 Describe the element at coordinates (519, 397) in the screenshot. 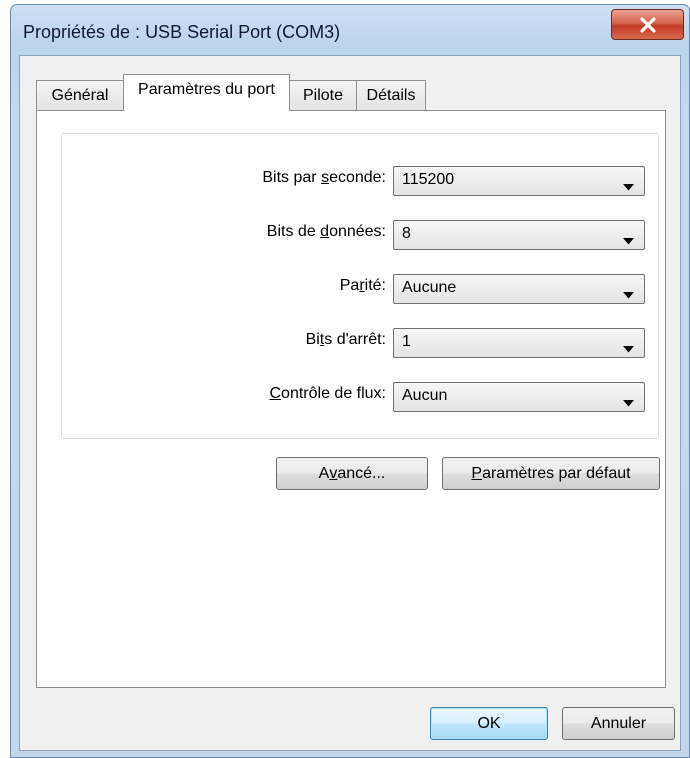

I see `flow-control-select: Aucun` at that location.